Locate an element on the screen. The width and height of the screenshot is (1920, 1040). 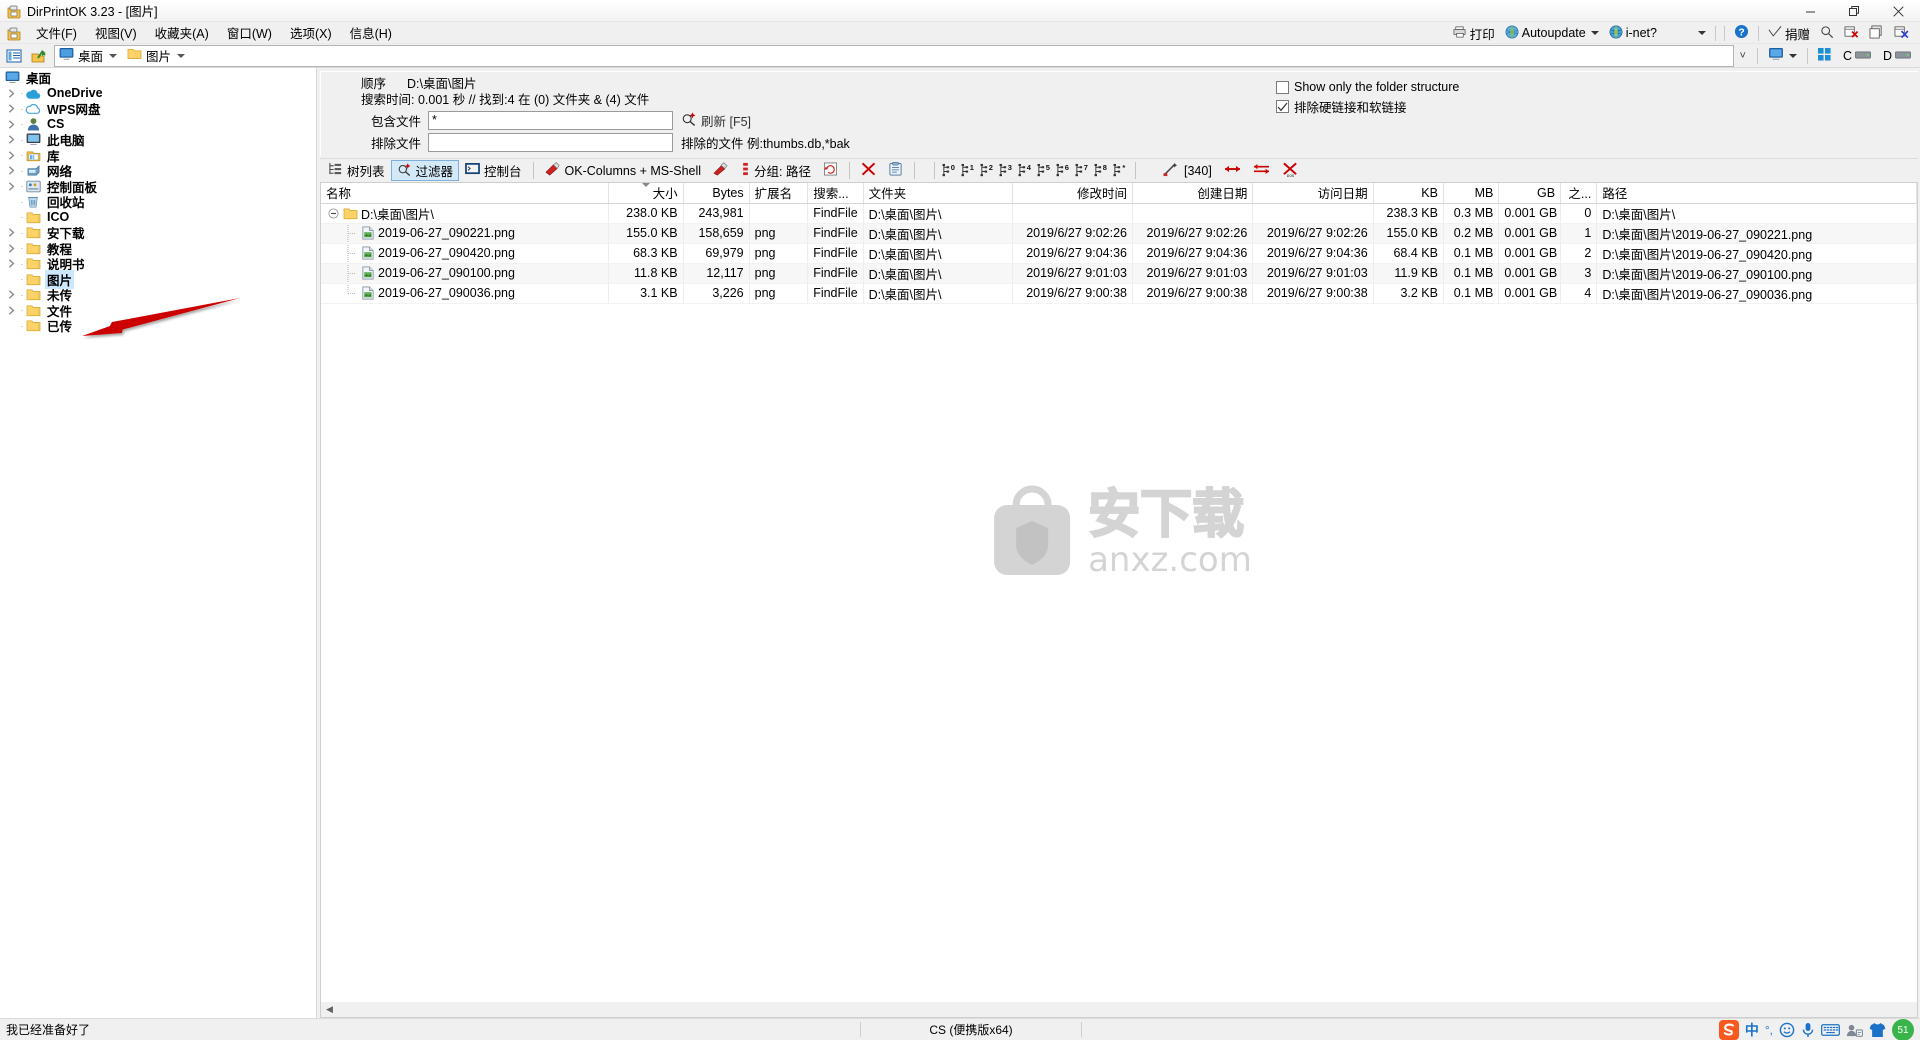
menu-info: 信息(H) is located at coordinates (371, 32).